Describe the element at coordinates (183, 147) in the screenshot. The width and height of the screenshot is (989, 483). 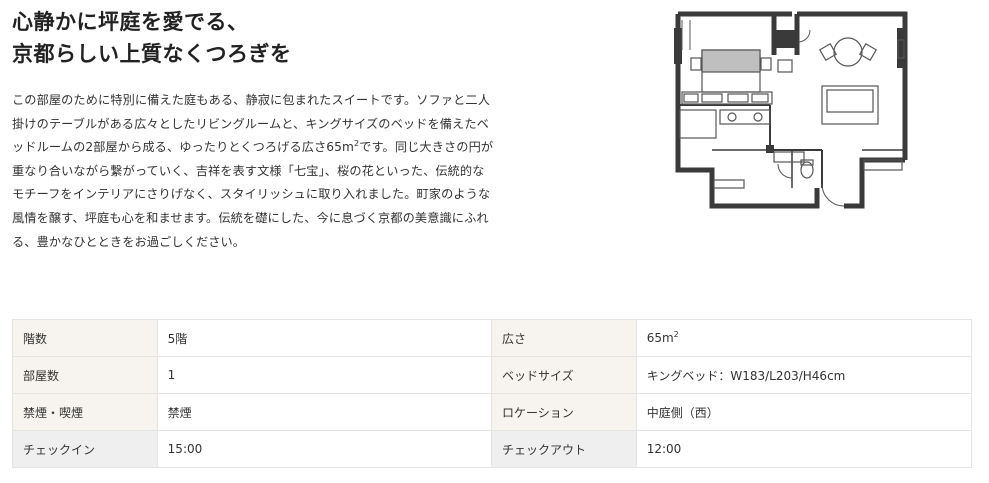
I see `description-text: ッドルームの2部屋から成る、ゆったりとくつろげる広さ65m` at that location.